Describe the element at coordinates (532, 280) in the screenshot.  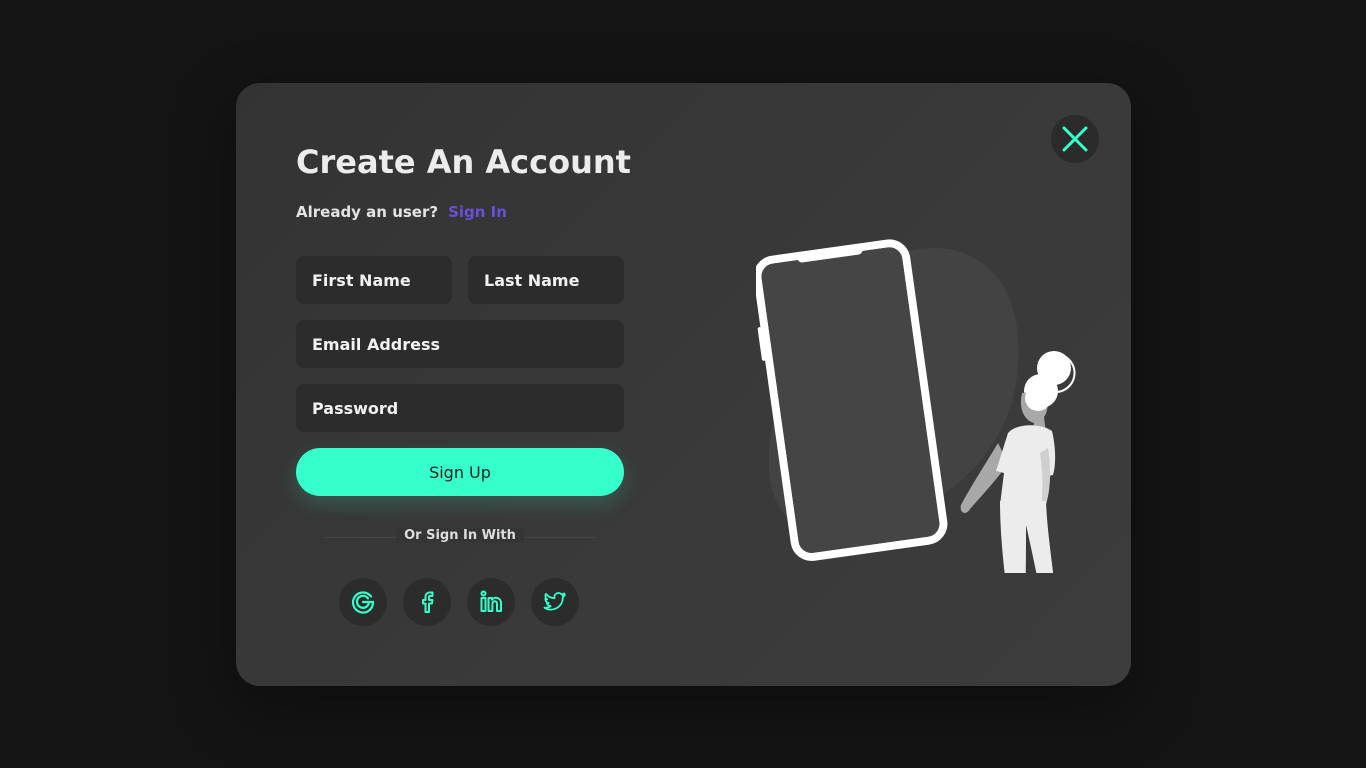
I see `last-name-placeholder: Last Name` at that location.